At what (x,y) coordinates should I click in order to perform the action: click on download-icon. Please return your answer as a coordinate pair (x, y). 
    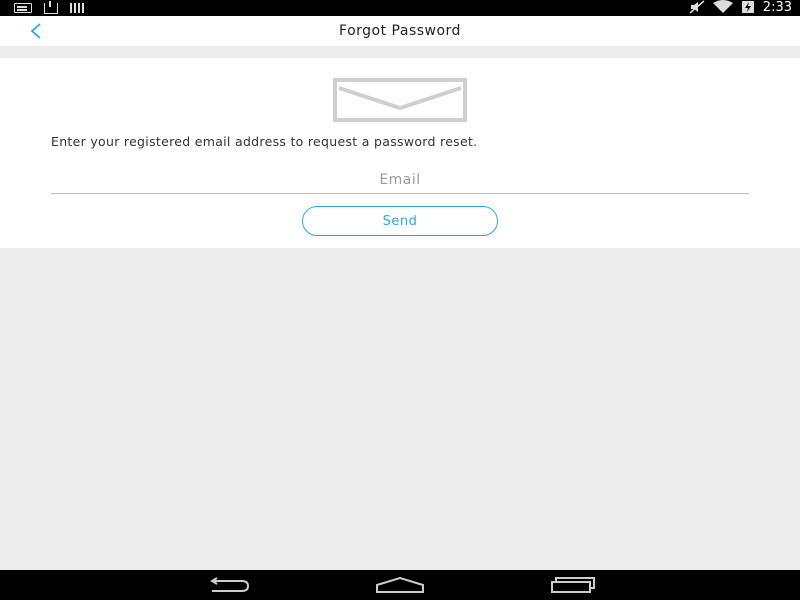
    Looking at the image, I should click on (51, 7).